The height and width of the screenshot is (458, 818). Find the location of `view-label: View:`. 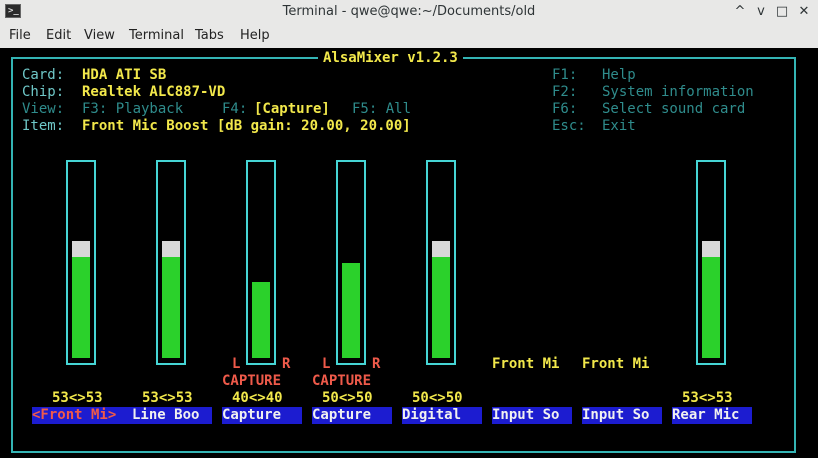

view-label: View: is located at coordinates (43, 109).